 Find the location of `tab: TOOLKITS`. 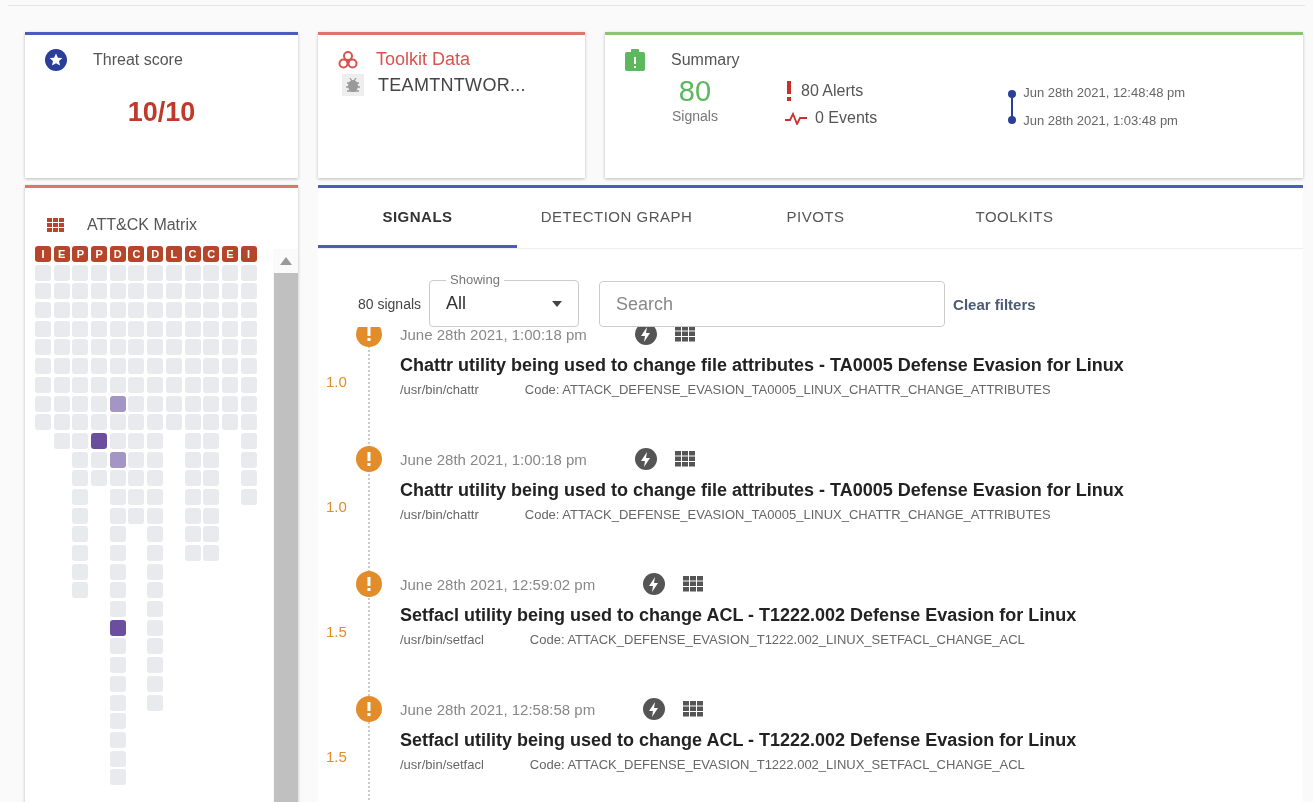

tab: TOOLKITS is located at coordinates (1014, 218).